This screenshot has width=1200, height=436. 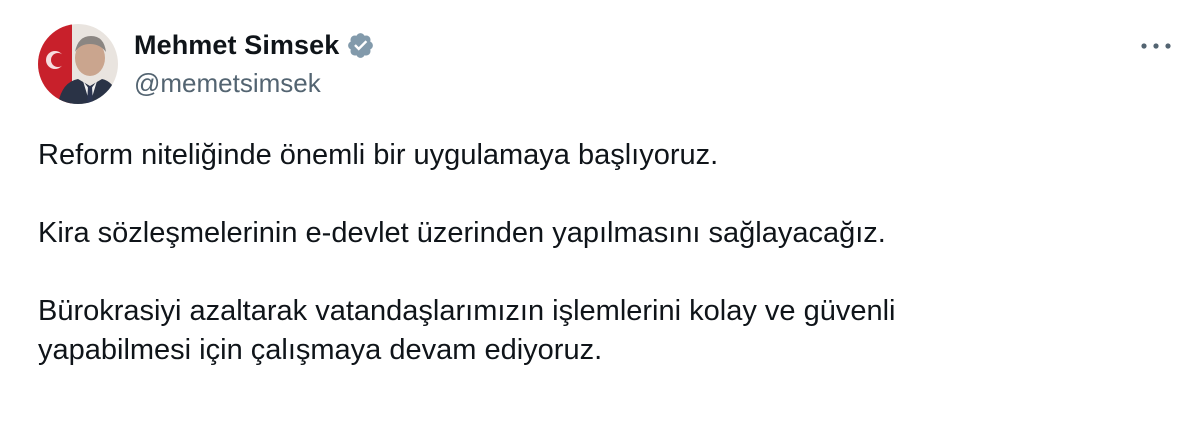 I want to click on more-options-button, so click(x=1156, y=46).